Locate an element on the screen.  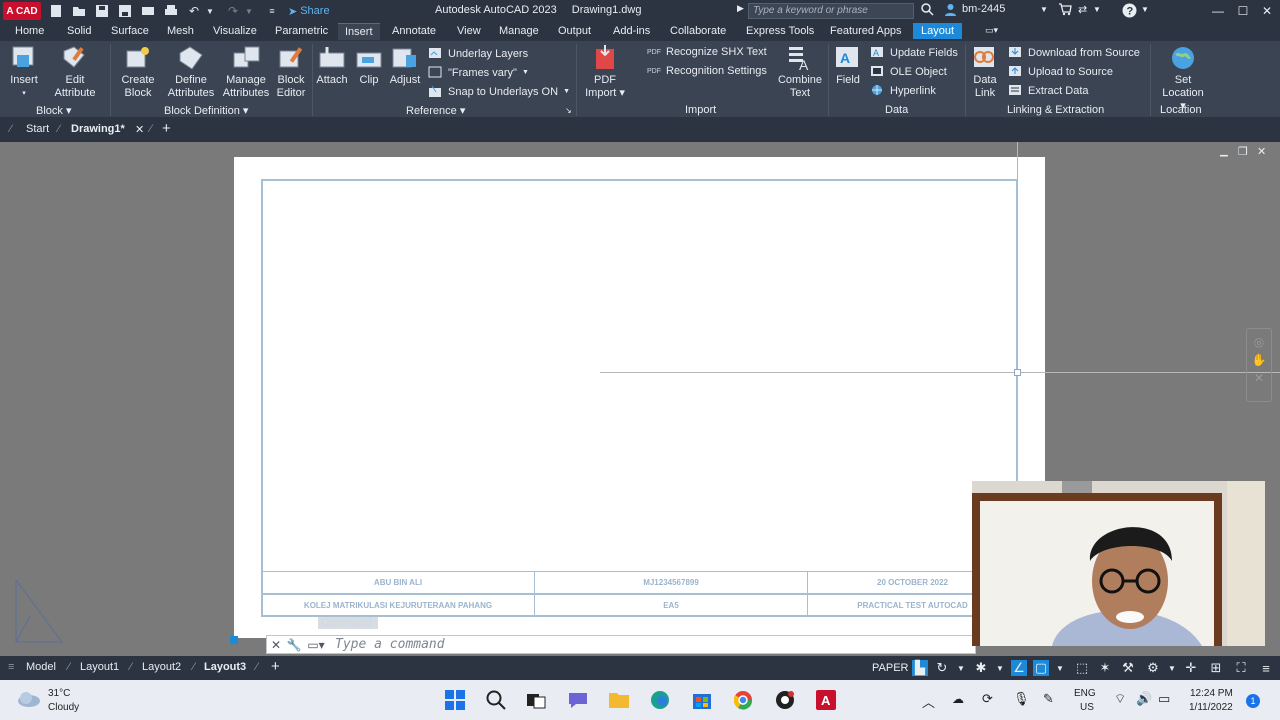
maximize-icon: ☐ is located at coordinates (1243, 11).